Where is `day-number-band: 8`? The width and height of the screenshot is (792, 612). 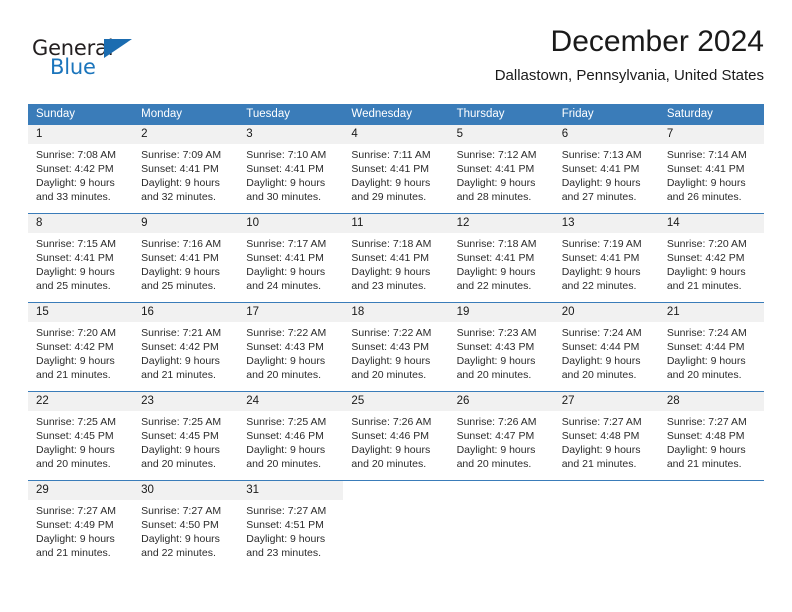 day-number-band: 8 is located at coordinates (81, 223).